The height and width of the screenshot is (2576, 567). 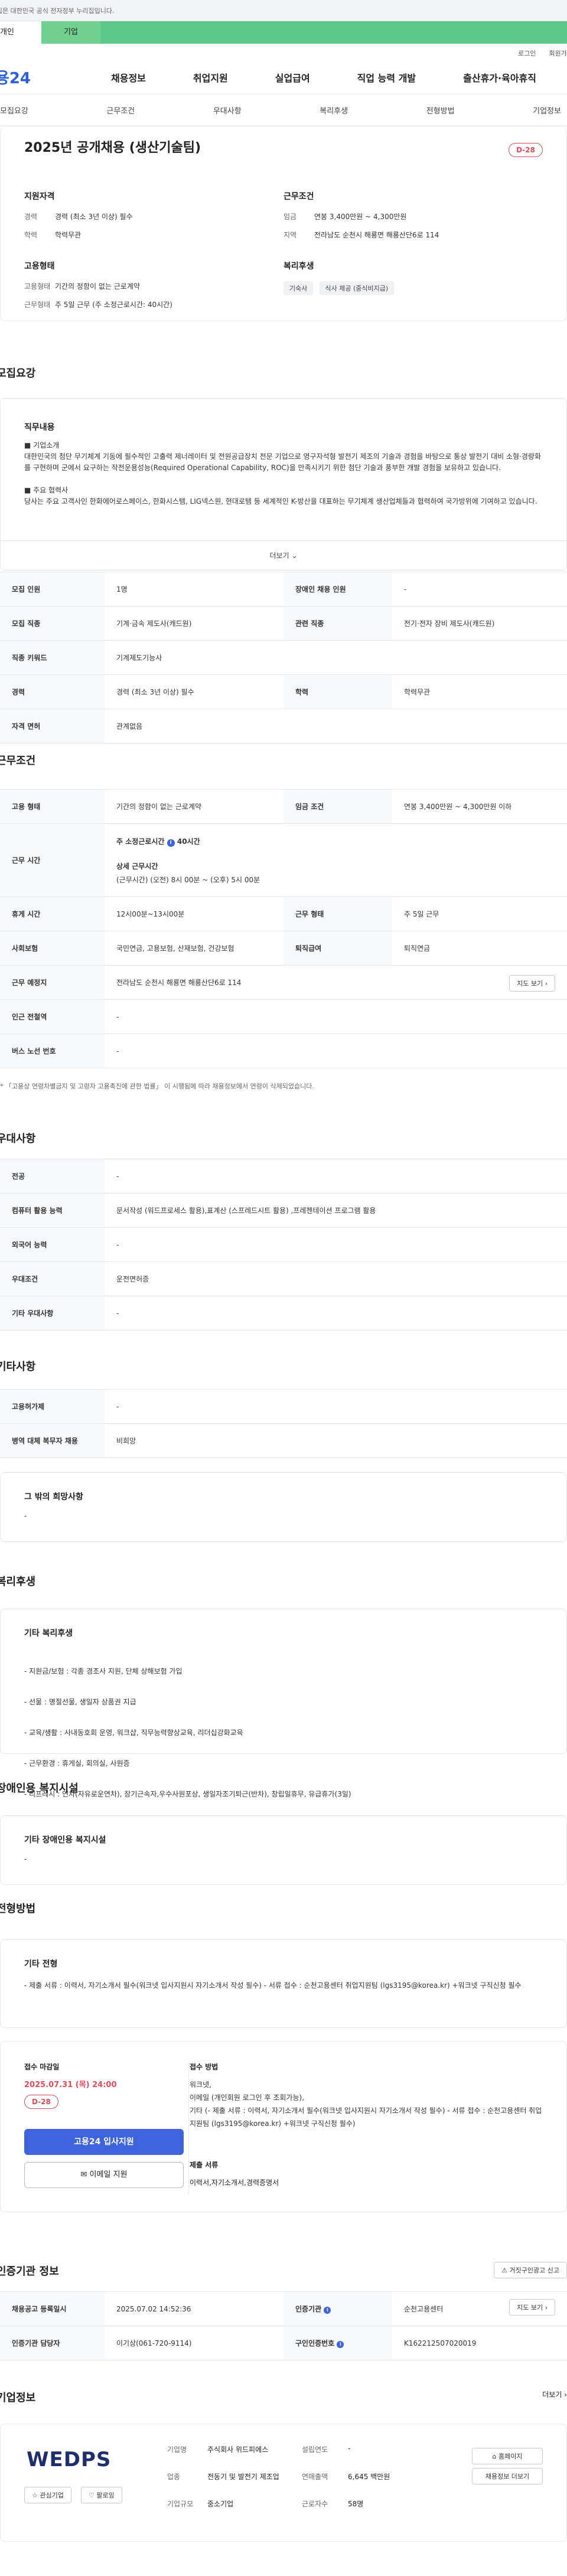 I want to click on deadline-value: 2025.07.31 (목) 24:00, so click(x=70, y=2085).